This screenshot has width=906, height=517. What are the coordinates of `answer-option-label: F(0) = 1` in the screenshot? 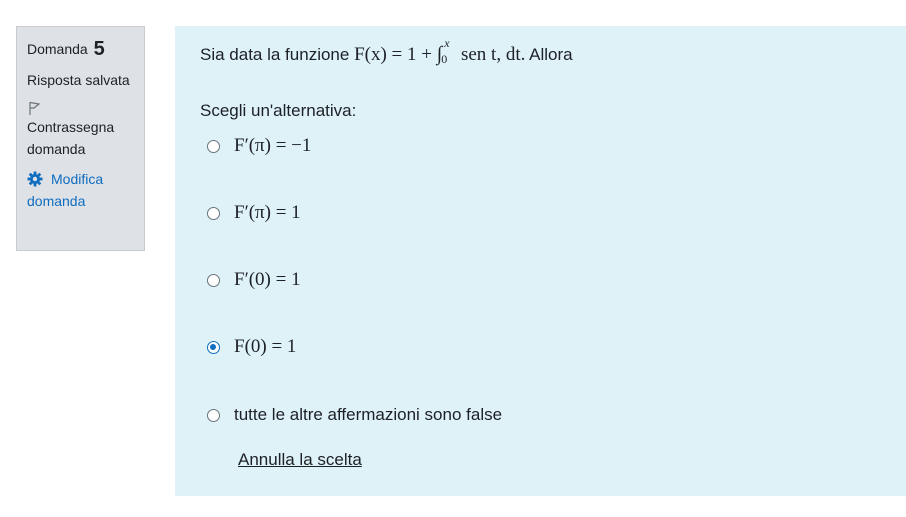 It's located at (265, 347).